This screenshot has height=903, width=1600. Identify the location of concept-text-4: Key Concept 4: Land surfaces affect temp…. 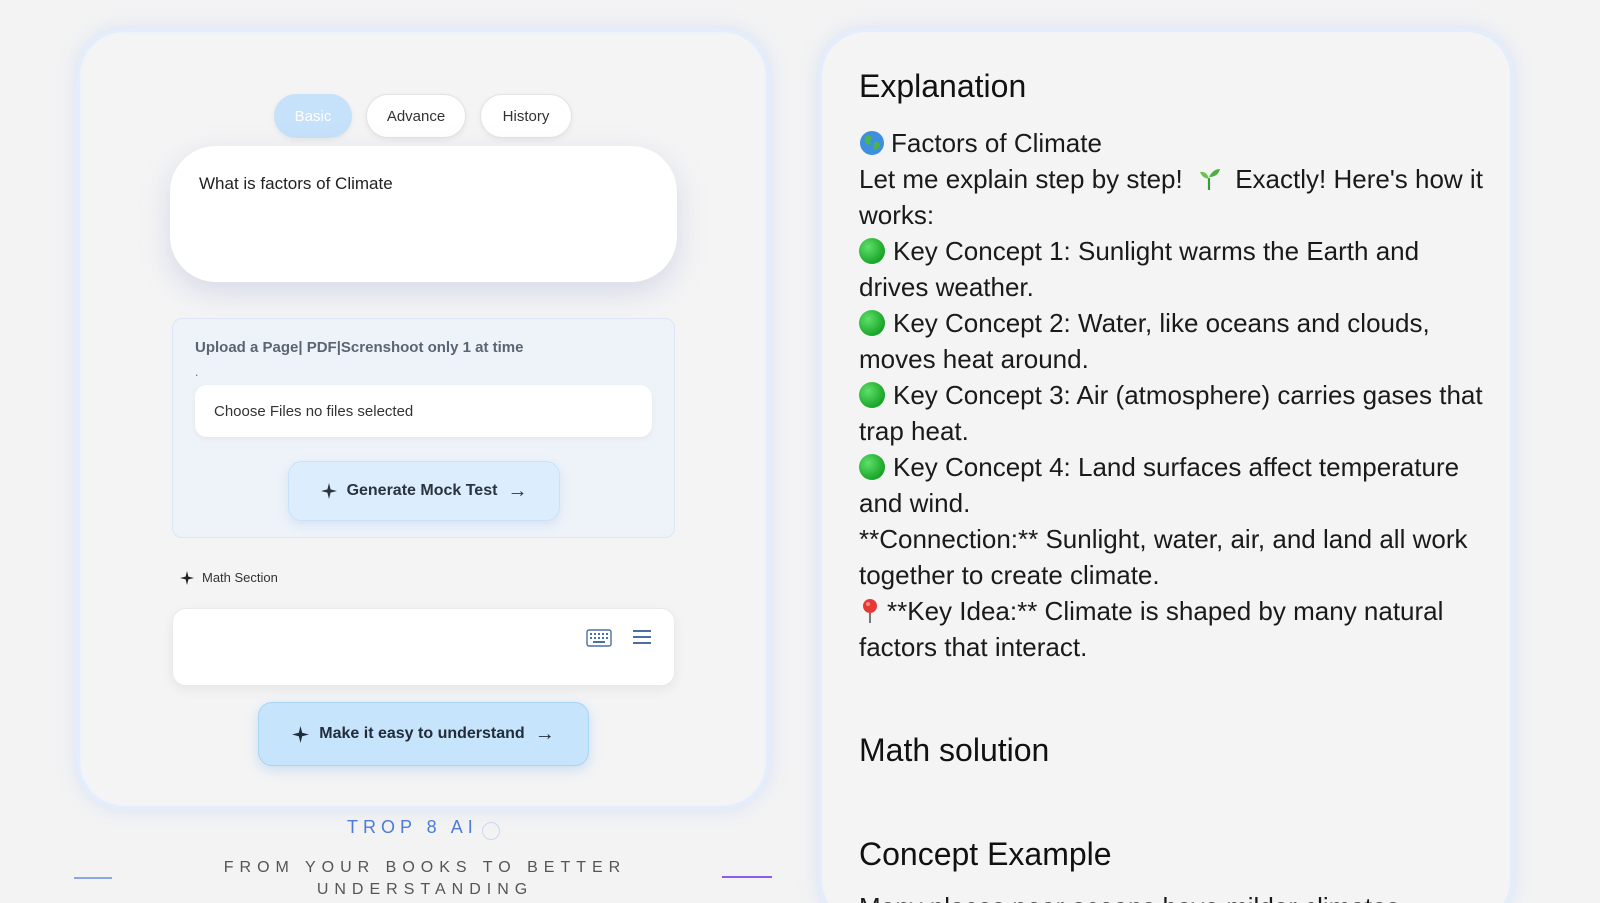
(1159, 485).